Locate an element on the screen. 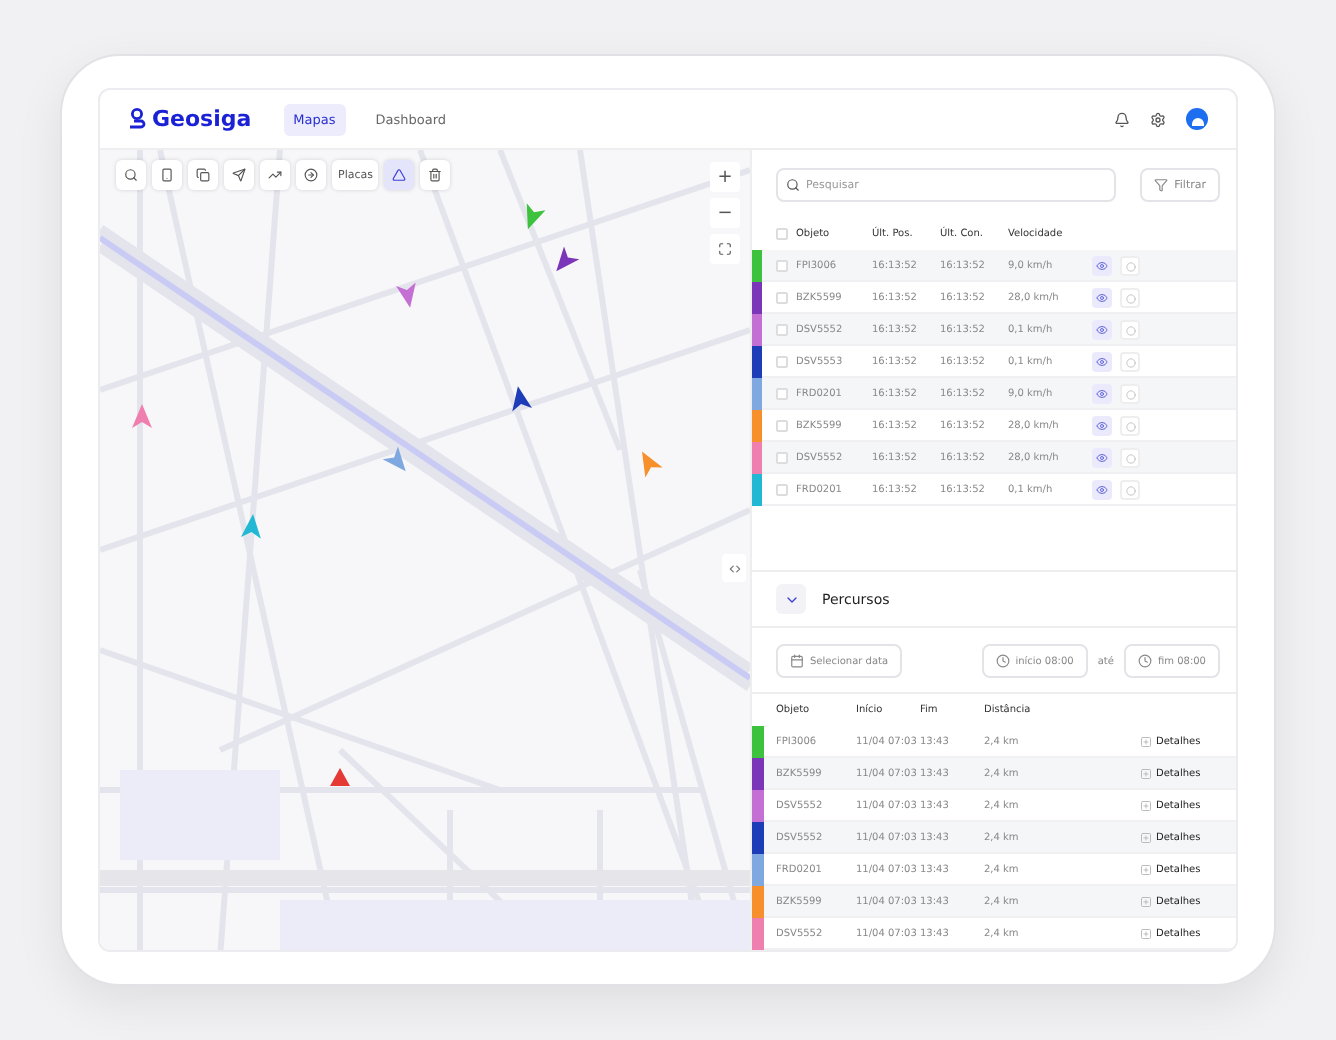  settings-icon is located at coordinates (1158, 119).